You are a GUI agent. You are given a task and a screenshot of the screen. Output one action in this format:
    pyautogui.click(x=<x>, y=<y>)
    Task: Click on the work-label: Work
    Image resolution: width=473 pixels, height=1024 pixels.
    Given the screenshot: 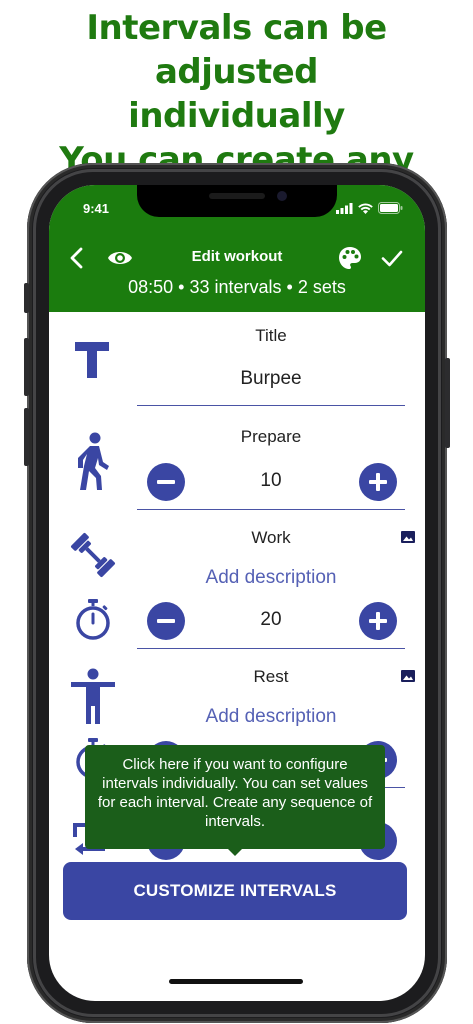 What is the action you would take?
    pyautogui.click(x=271, y=537)
    